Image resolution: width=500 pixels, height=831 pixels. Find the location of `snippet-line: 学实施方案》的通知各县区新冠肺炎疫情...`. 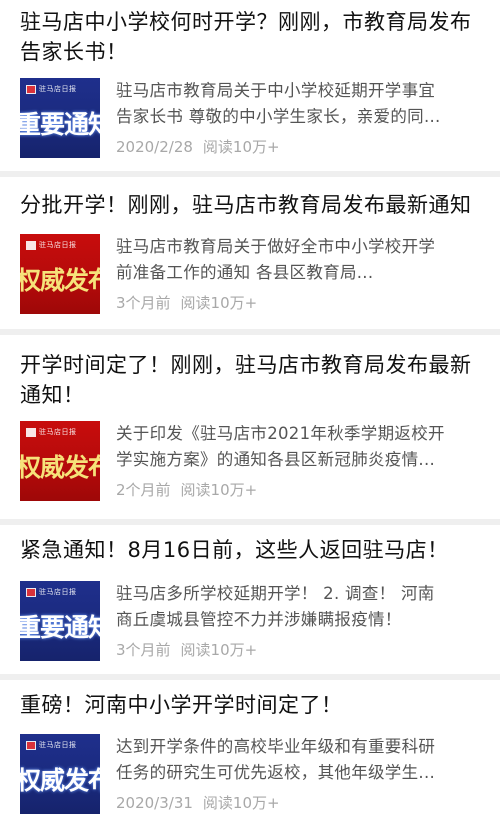

snippet-line: 学实施方案》的通知各县区新冠肺炎疫情... is located at coordinates (276, 459).